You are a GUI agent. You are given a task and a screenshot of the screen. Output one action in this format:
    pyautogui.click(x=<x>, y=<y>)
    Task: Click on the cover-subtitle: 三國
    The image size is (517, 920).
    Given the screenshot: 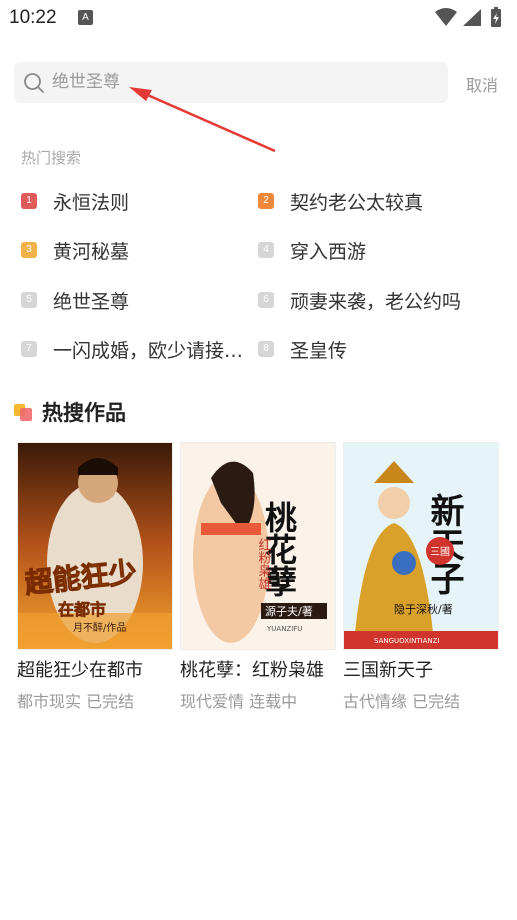 What is the action you would take?
    pyautogui.click(x=440, y=552)
    